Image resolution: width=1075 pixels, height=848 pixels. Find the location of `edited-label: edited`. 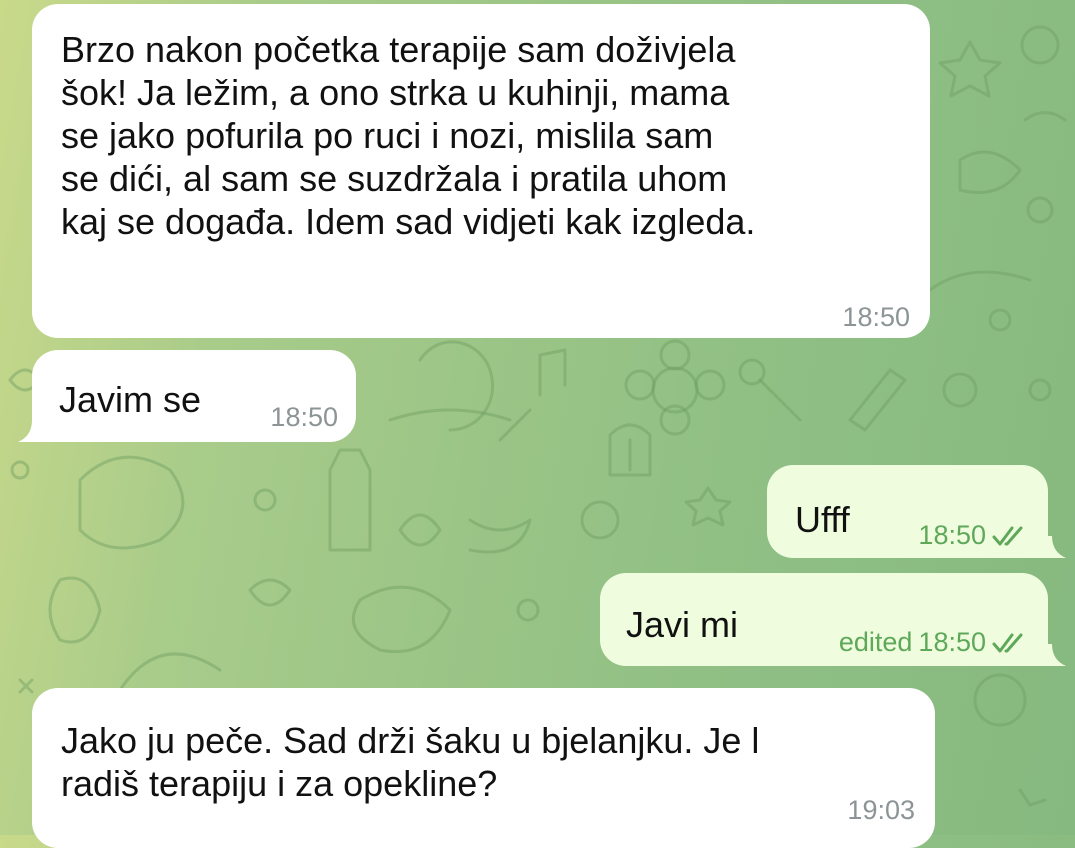

edited-label: edited is located at coordinates (875, 642).